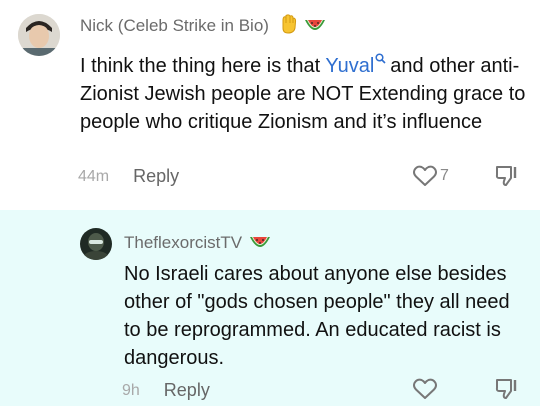 The image size is (540, 406). I want to click on username: TheflexorcistTV, so click(197, 244).